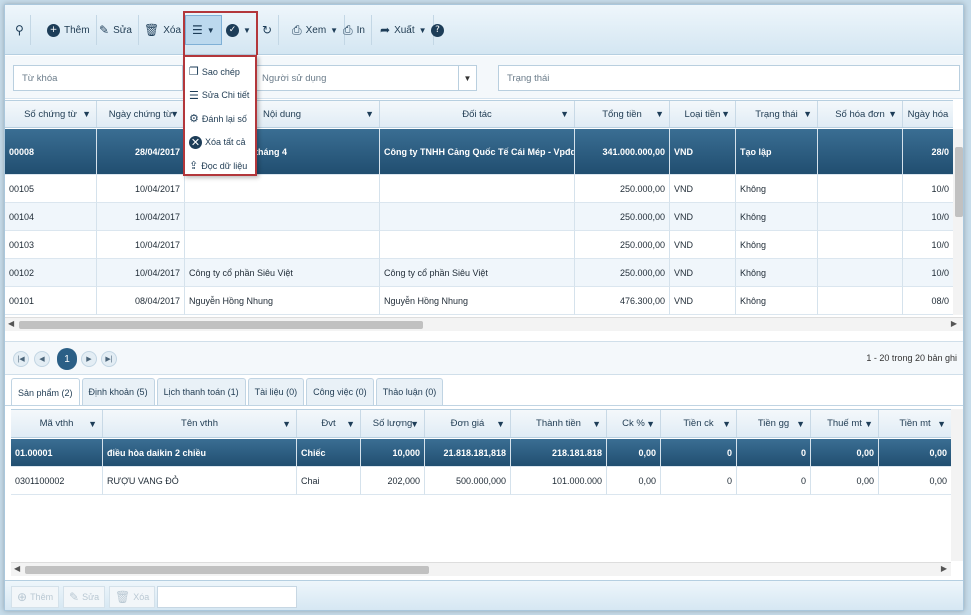  What do you see at coordinates (928, 114) in the screenshot?
I see `col-invoice-date: Ngày hóa` at bounding box center [928, 114].